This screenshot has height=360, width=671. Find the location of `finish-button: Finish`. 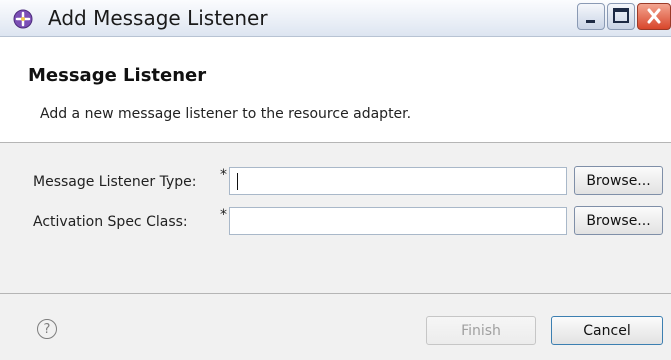

finish-button: Finish is located at coordinates (481, 330).